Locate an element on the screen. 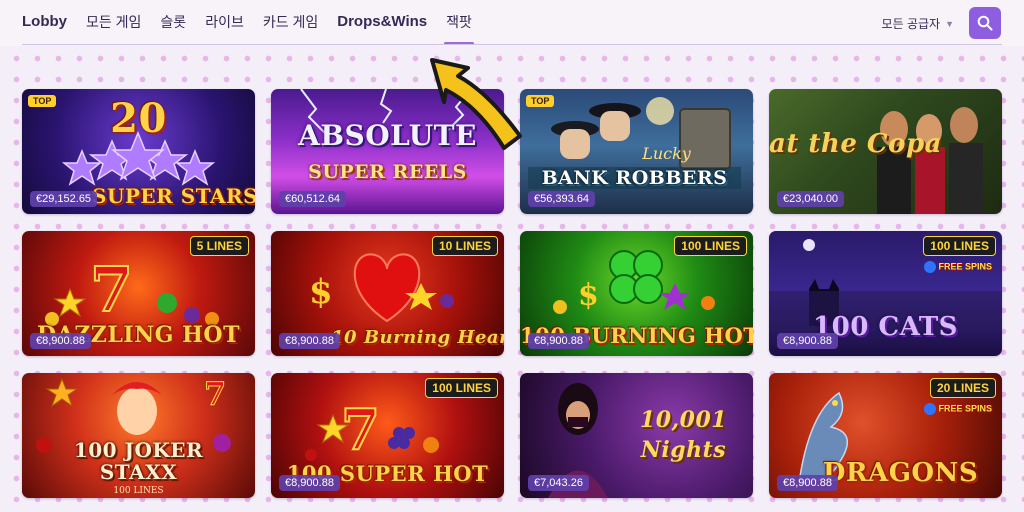 This screenshot has height=512, width=1024. game-tile: Lucky BANK ROBBERS TOP €56,393.64 is located at coordinates (636, 151).